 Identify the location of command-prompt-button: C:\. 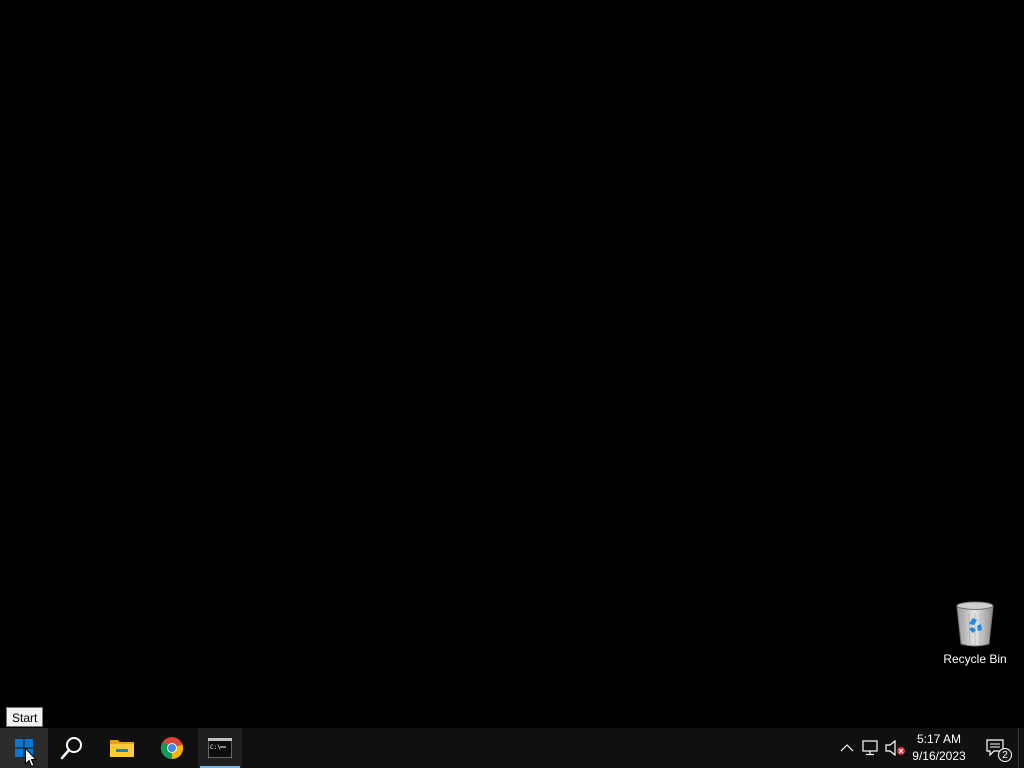
(220, 748).